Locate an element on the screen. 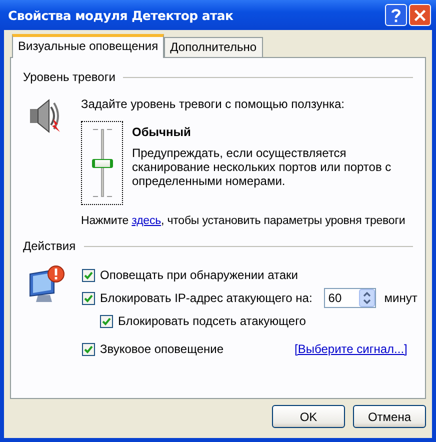  dialog-button: Отмена is located at coordinates (389, 416).